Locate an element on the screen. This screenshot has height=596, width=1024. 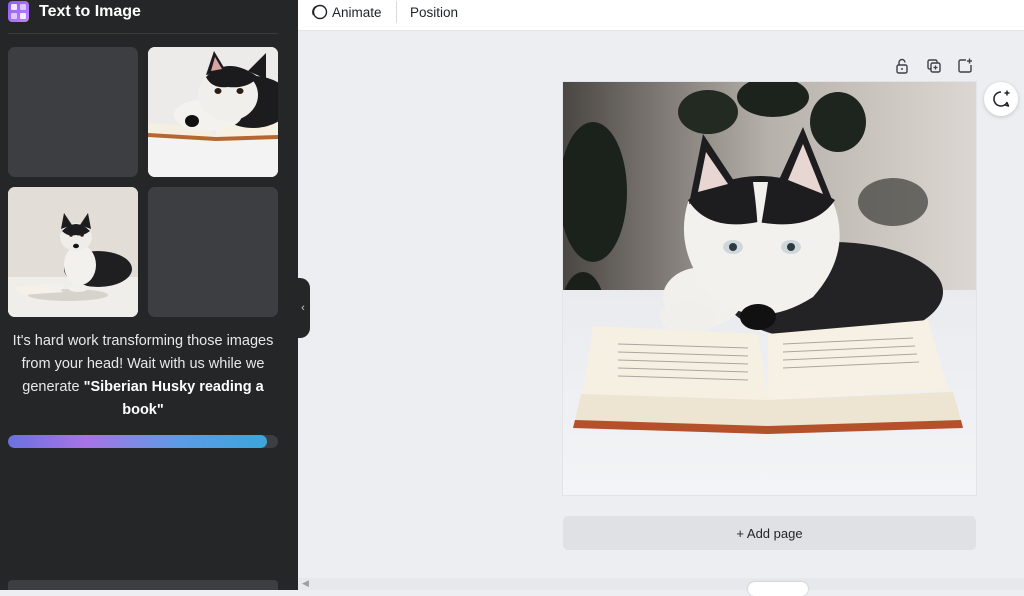
result-thumbnail-husky-sitting is located at coordinates (73, 252).